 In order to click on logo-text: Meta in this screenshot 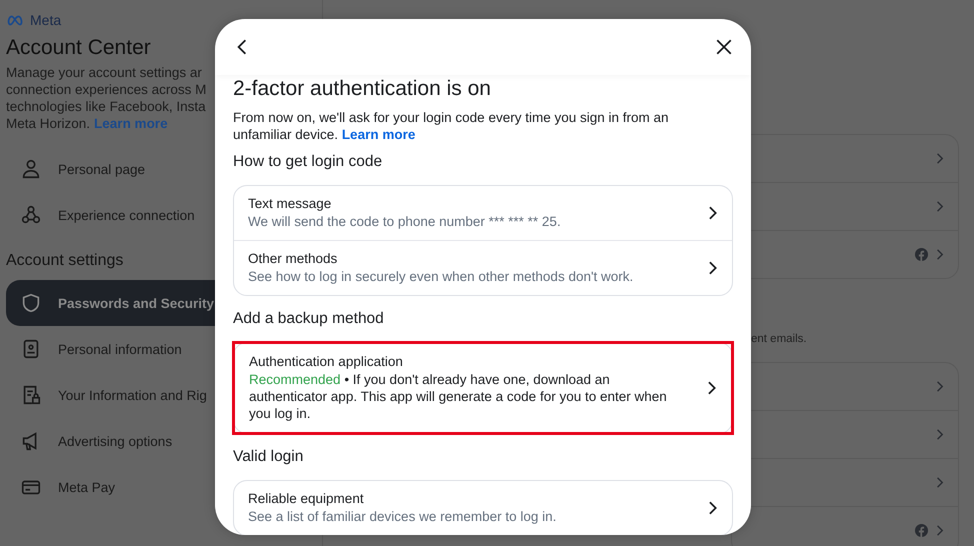, I will do `click(46, 20)`.